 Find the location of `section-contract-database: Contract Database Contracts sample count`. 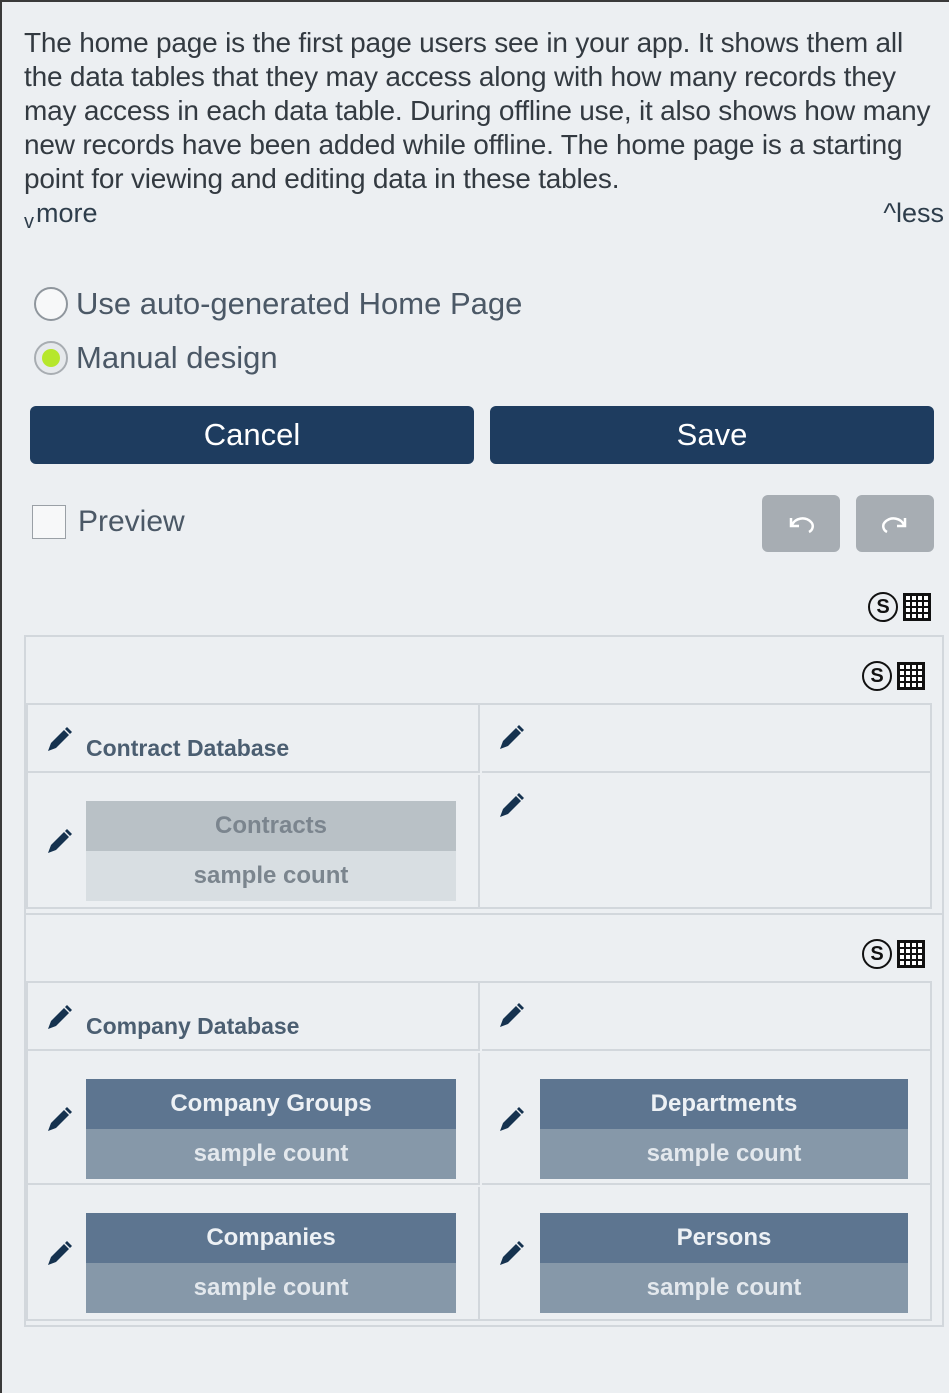

section-contract-database: Contract Database Contracts sample count is located at coordinates (479, 806).